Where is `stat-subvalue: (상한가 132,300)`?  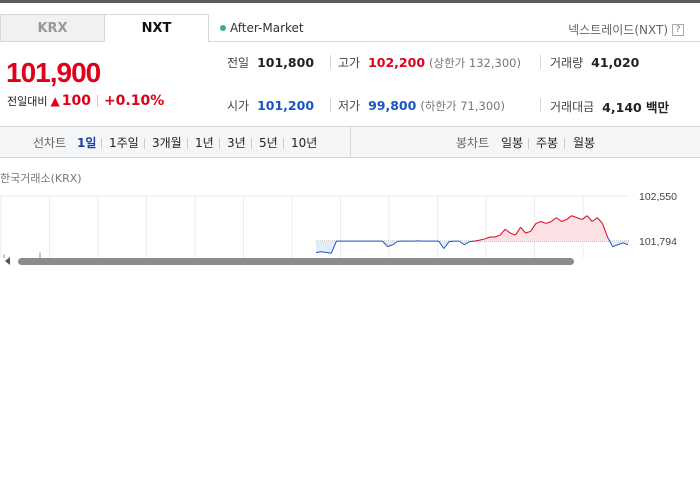
stat-subvalue: (상한가 132,300) is located at coordinates (475, 62).